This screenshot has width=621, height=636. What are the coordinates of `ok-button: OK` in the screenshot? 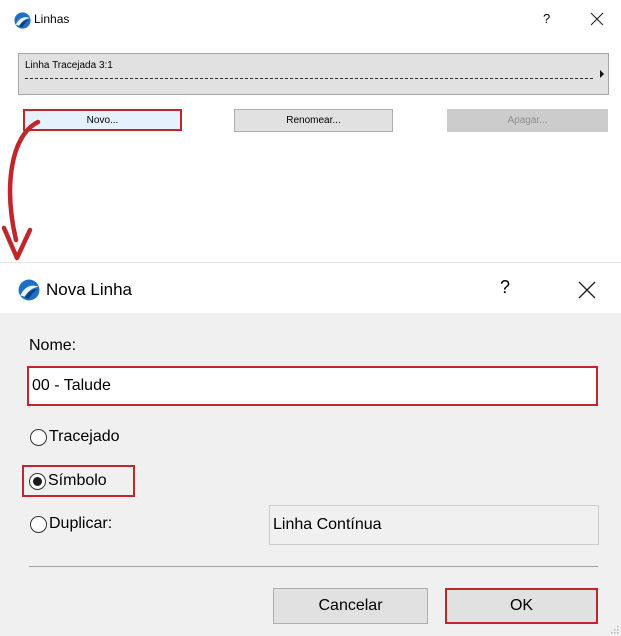 It's located at (521, 606).